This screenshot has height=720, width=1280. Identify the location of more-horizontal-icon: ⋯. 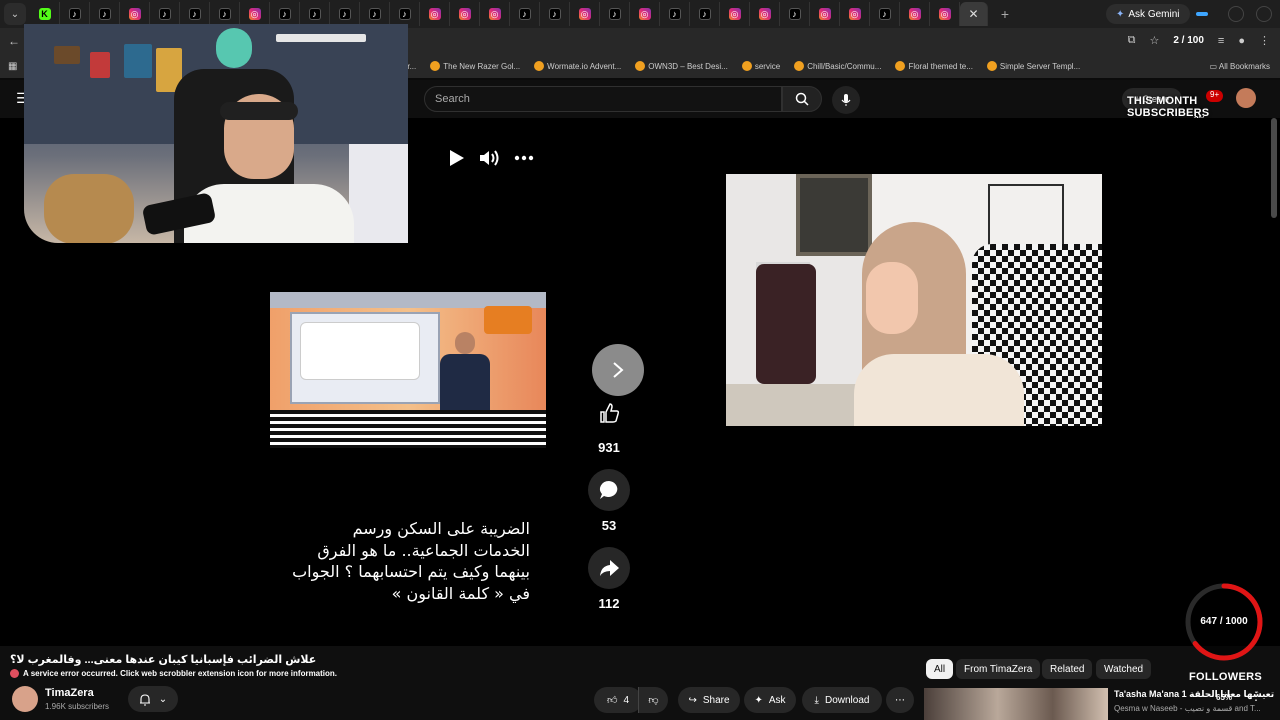
(900, 700).